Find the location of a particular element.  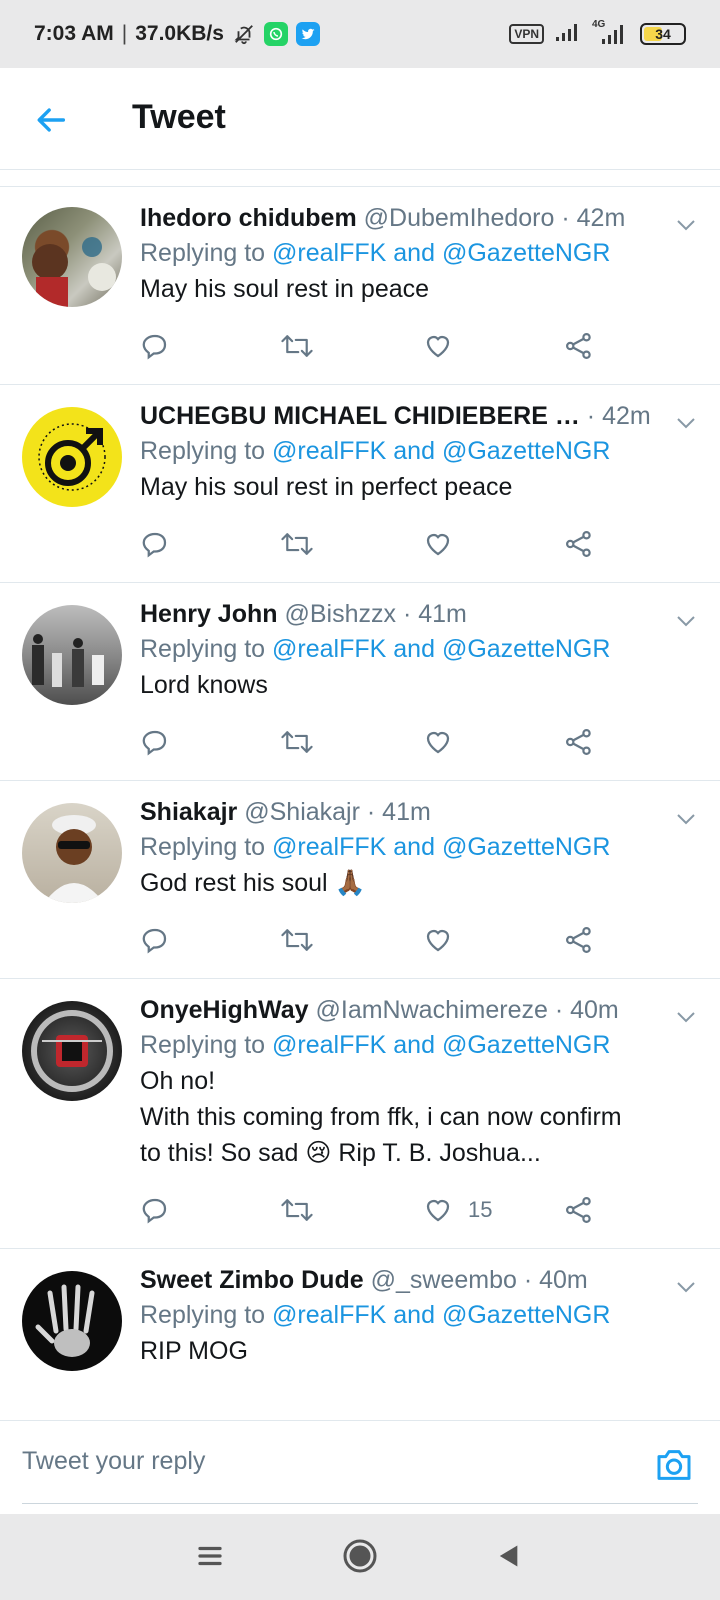

menu-button is located at coordinates (210, 1556).